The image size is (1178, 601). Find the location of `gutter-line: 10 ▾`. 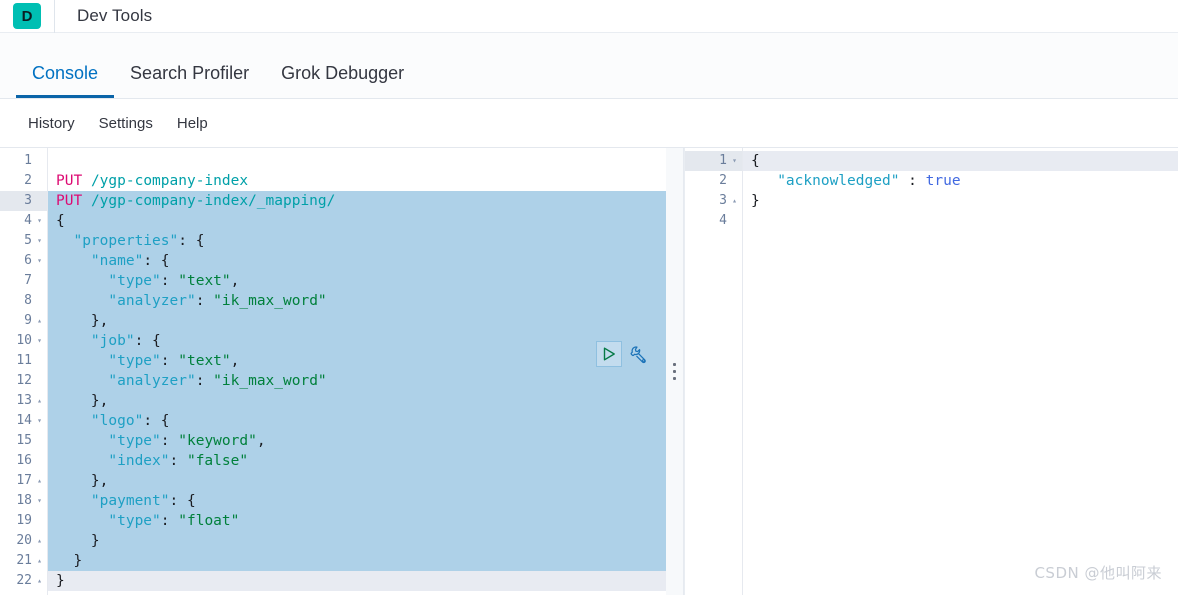

gutter-line: 10 ▾ is located at coordinates (23, 341).